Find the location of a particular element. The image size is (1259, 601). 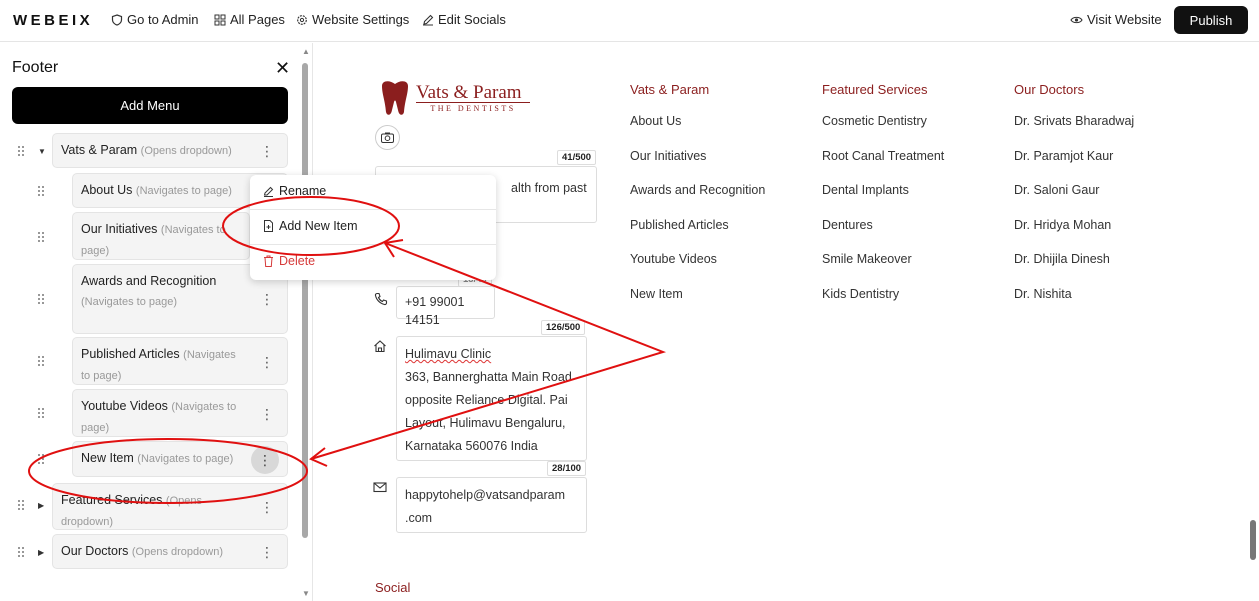

all-pages-link: All Pages is located at coordinates (249, 19).